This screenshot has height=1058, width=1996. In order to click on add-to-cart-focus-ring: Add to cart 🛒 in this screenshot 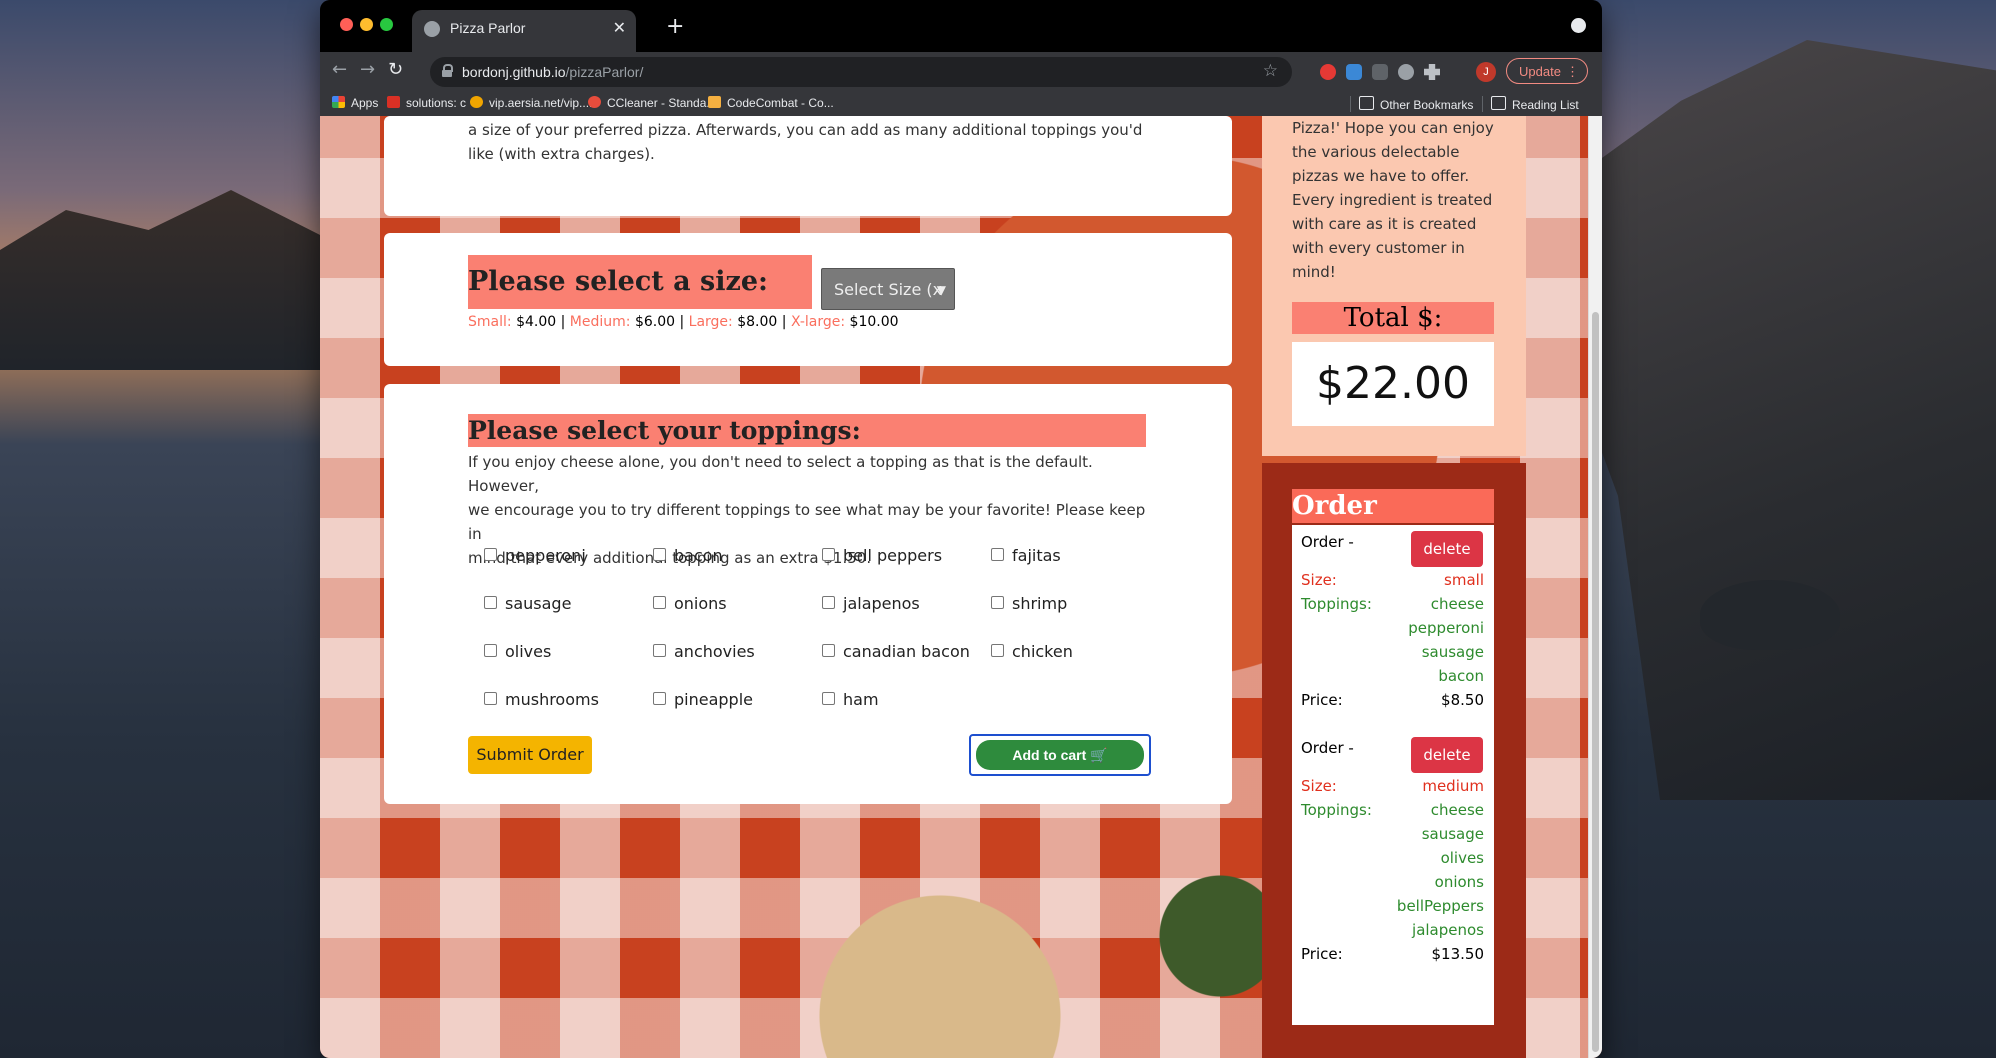, I will do `click(1060, 755)`.